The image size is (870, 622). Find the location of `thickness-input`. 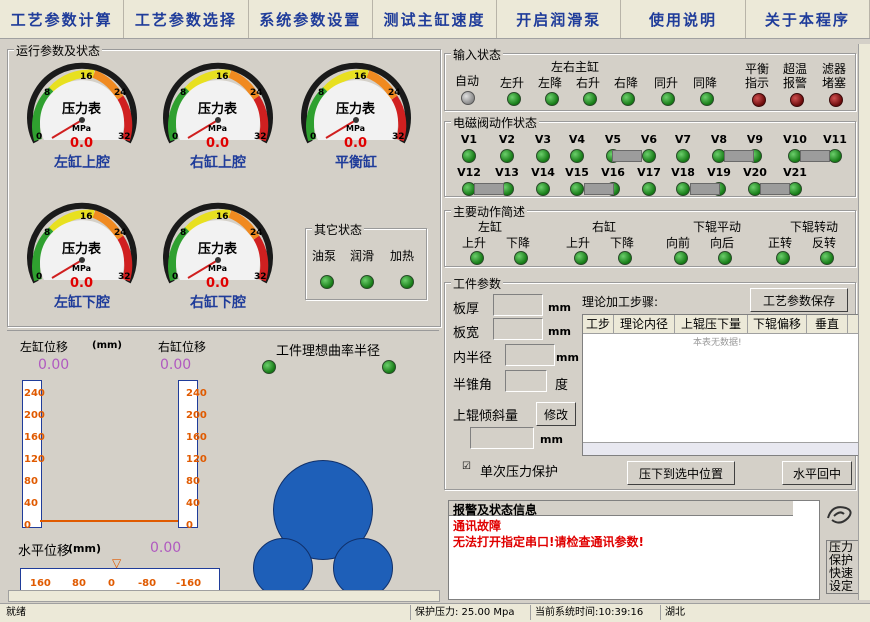

thickness-input is located at coordinates (518, 305).